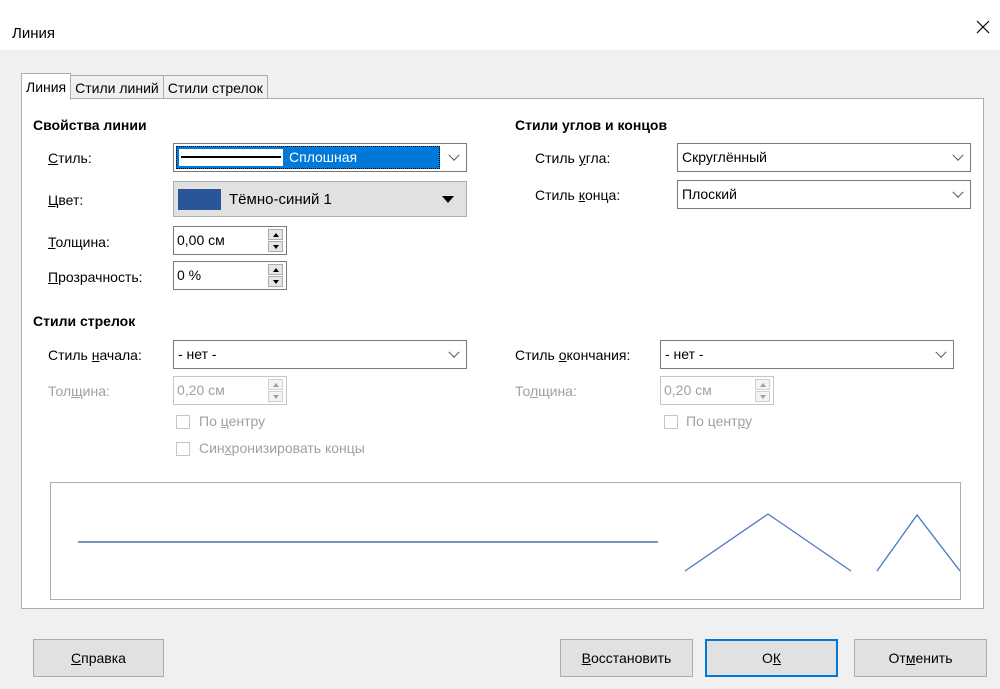  What do you see at coordinates (95, 355) in the screenshot?
I see `start-style-label: Стиль начала:` at bounding box center [95, 355].